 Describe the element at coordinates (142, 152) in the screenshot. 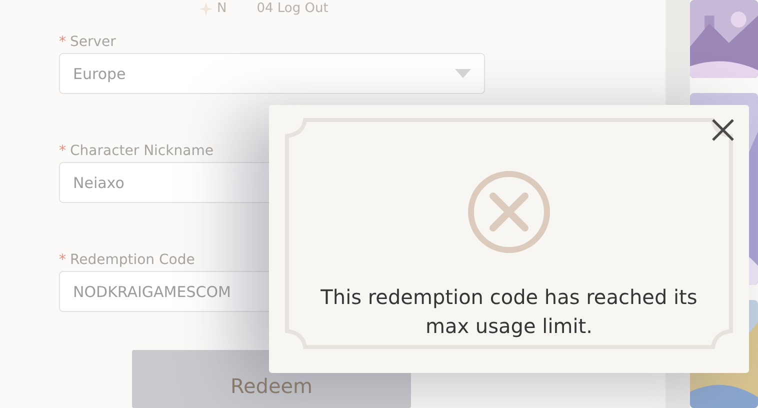

I see `field-label: Character Nickname` at that location.